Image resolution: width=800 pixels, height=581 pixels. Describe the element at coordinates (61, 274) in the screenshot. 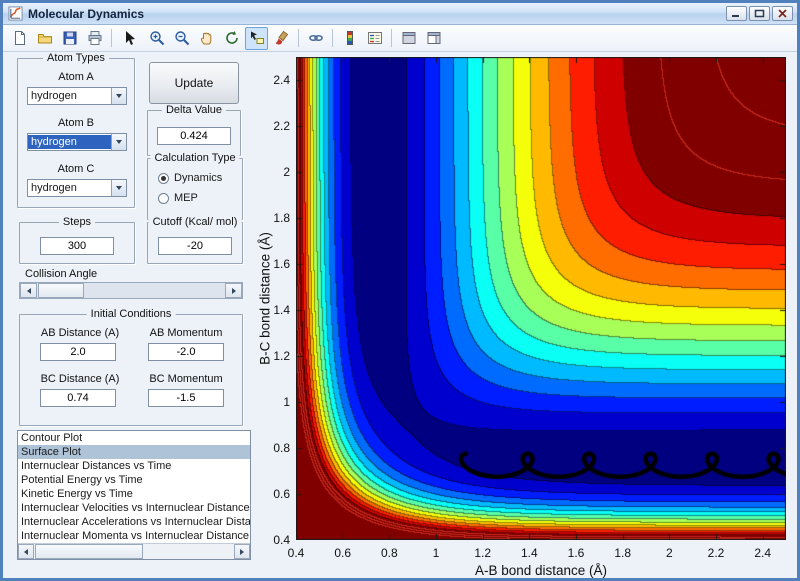

I see `collision-angle-label: Collision Angle` at that location.